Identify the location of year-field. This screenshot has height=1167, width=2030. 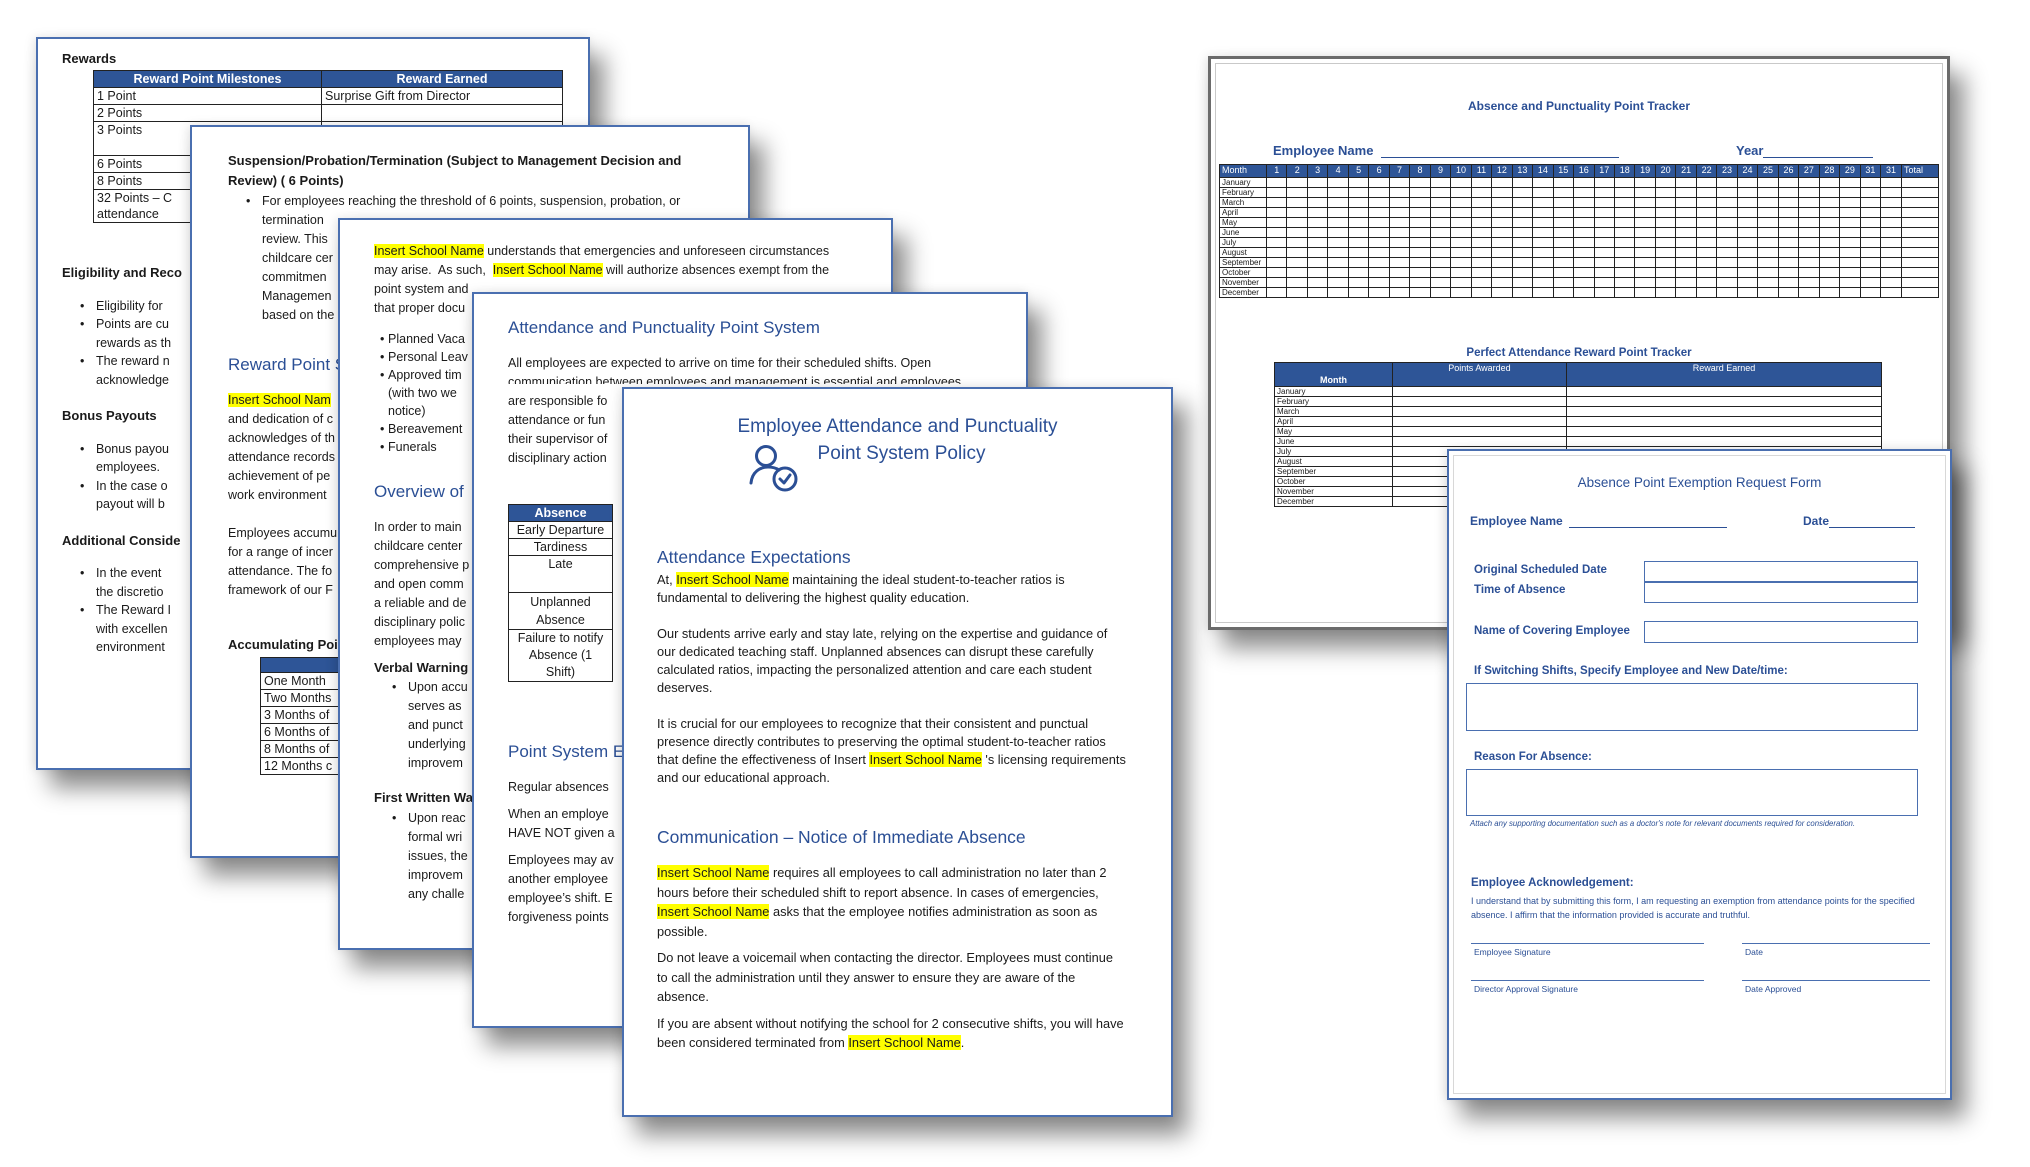
(1818, 157).